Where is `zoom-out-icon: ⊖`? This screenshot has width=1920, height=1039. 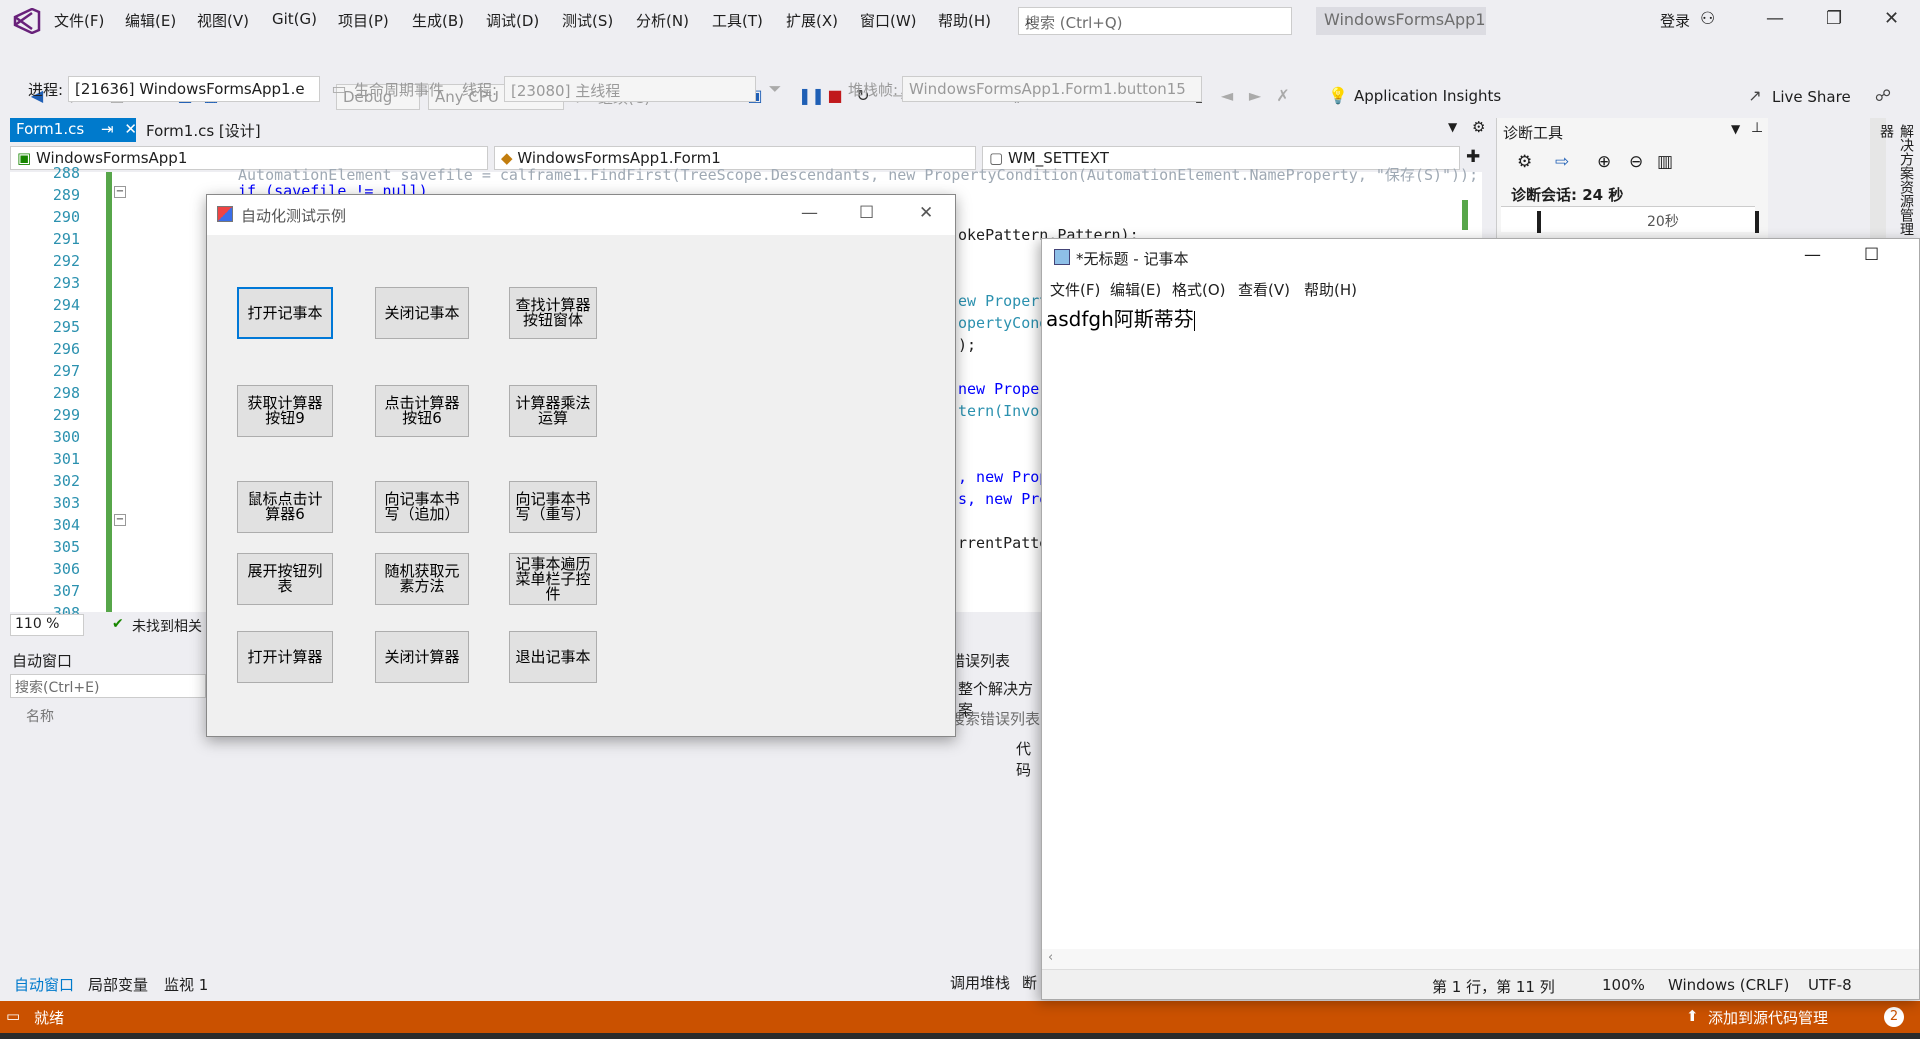 zoom-out-icon: ⊖ is located at coordinates (1636, 162).